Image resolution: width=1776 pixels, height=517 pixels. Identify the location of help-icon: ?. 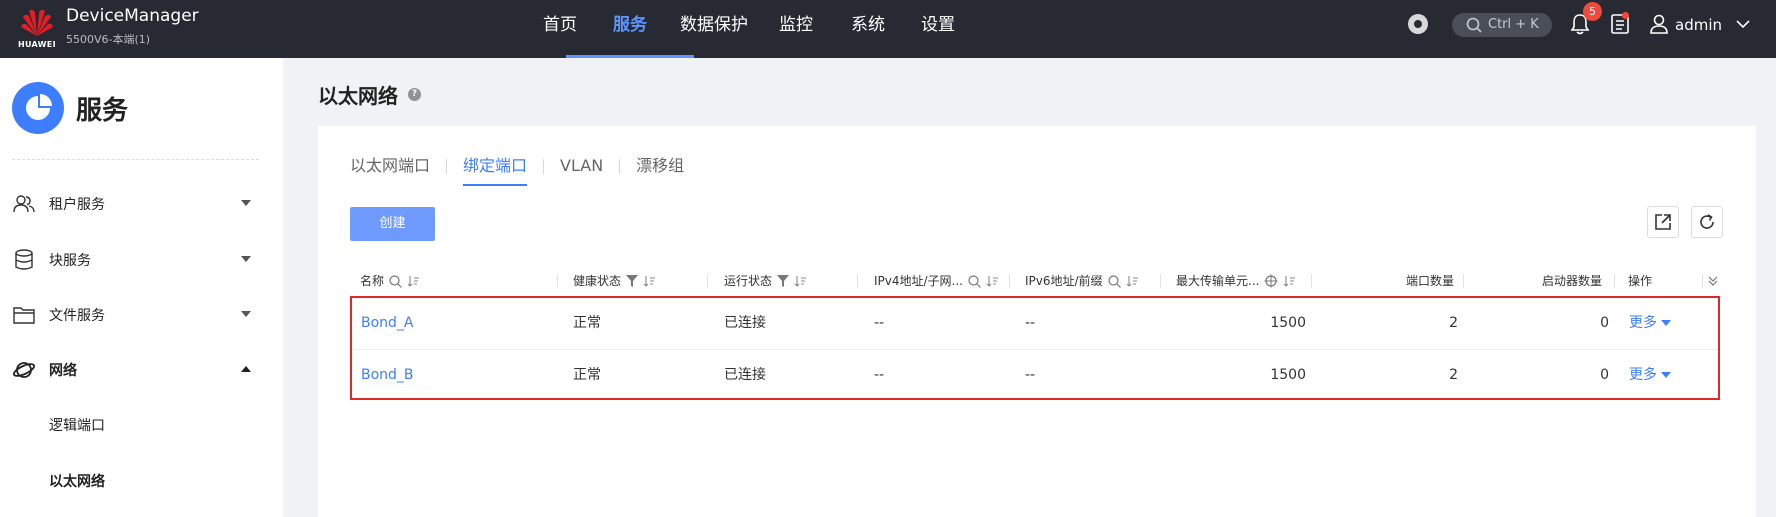
(414, 94).